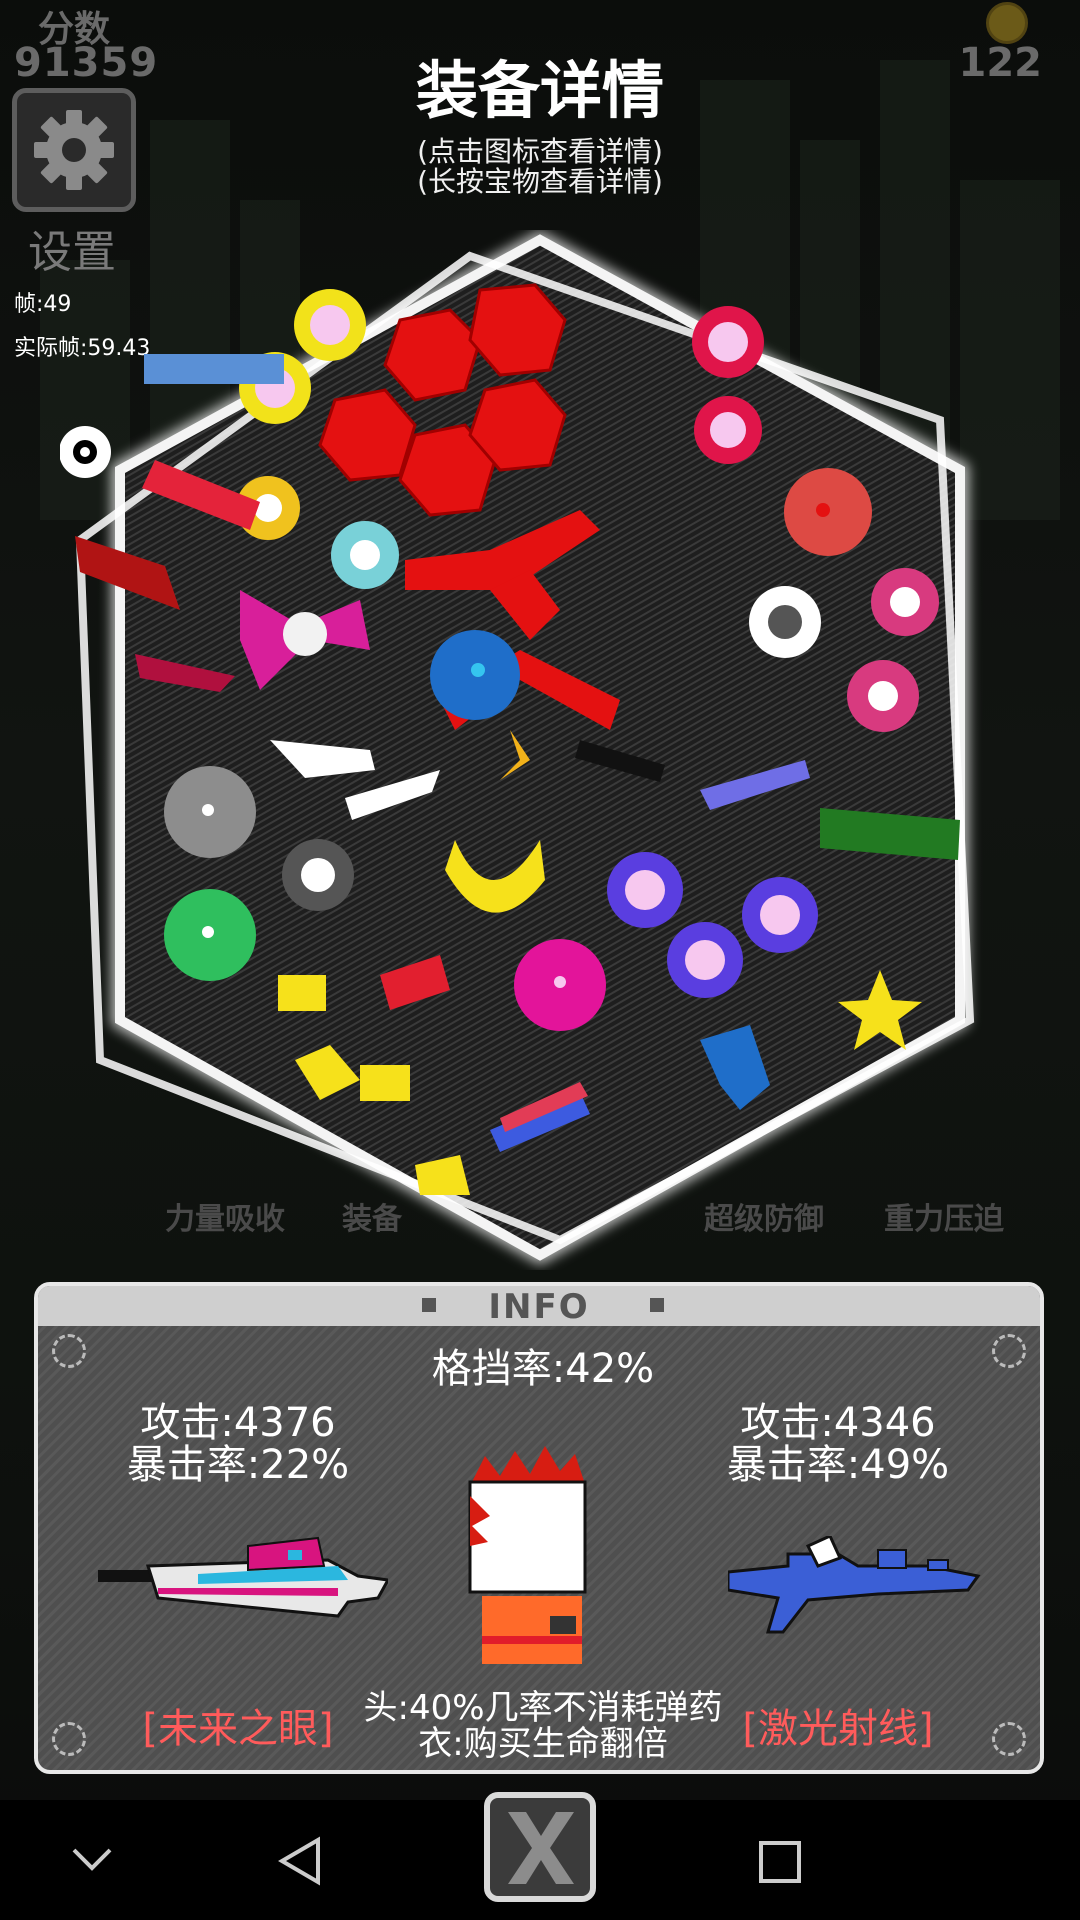  Describe the element at coordinates (300, 1861) in the screenshot. I see `back-icon` at that location.